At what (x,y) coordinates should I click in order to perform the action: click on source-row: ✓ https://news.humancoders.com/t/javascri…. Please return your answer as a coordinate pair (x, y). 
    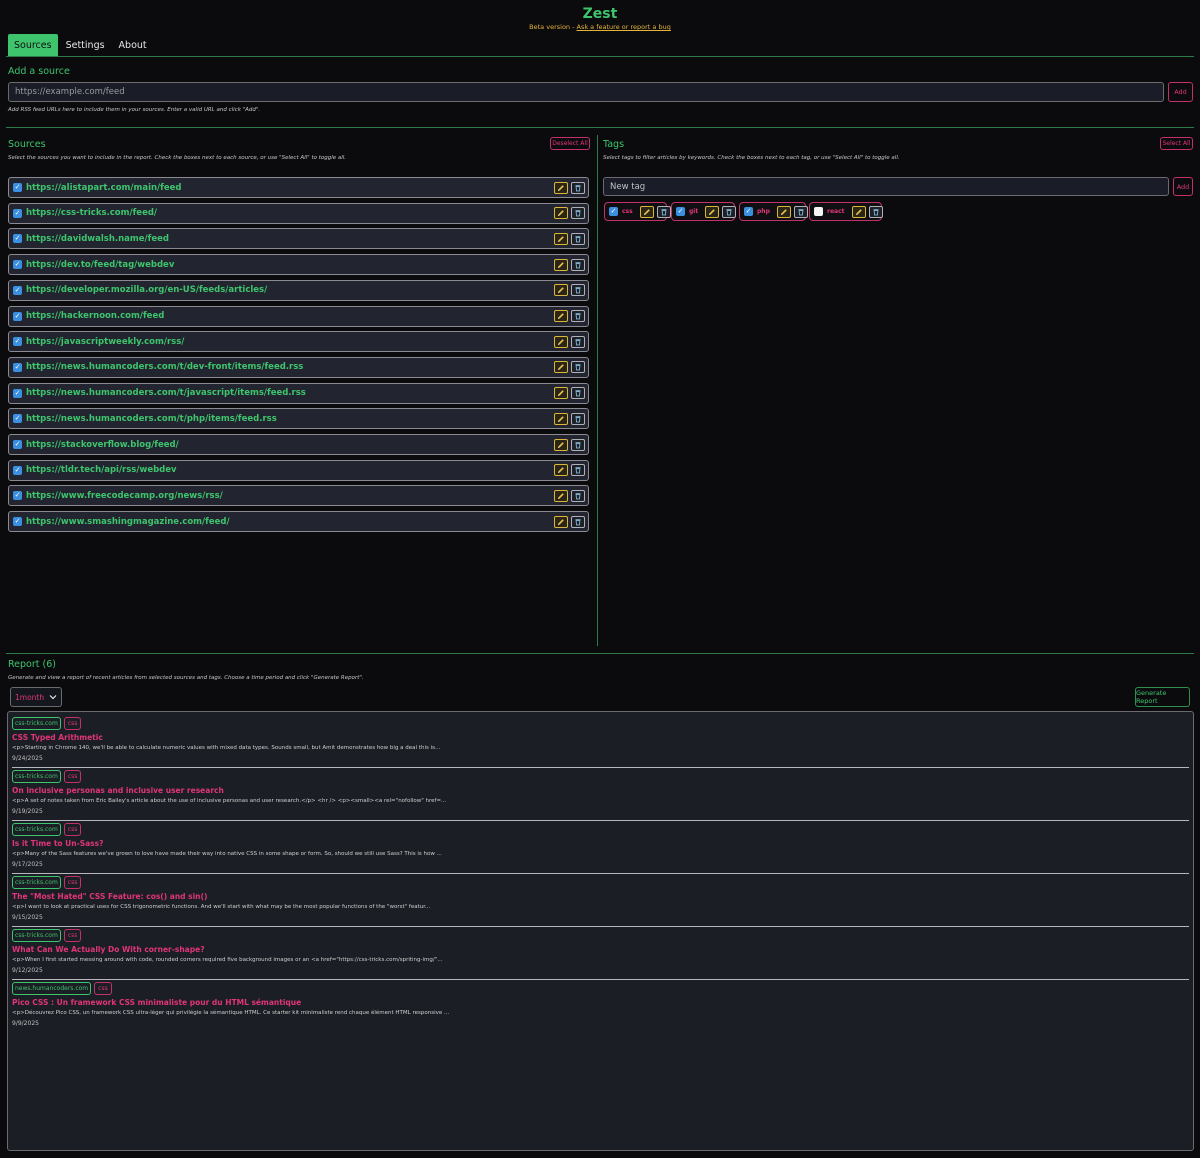
    Looking at the image, I should click on (298, 393).